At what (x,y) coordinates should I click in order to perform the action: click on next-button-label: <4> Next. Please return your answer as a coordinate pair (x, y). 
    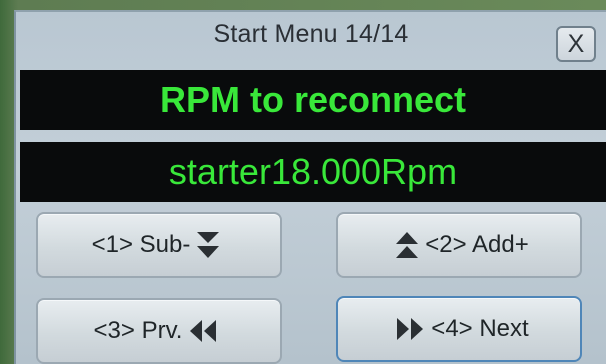
    Looking at the image, I should click on (480, 328).